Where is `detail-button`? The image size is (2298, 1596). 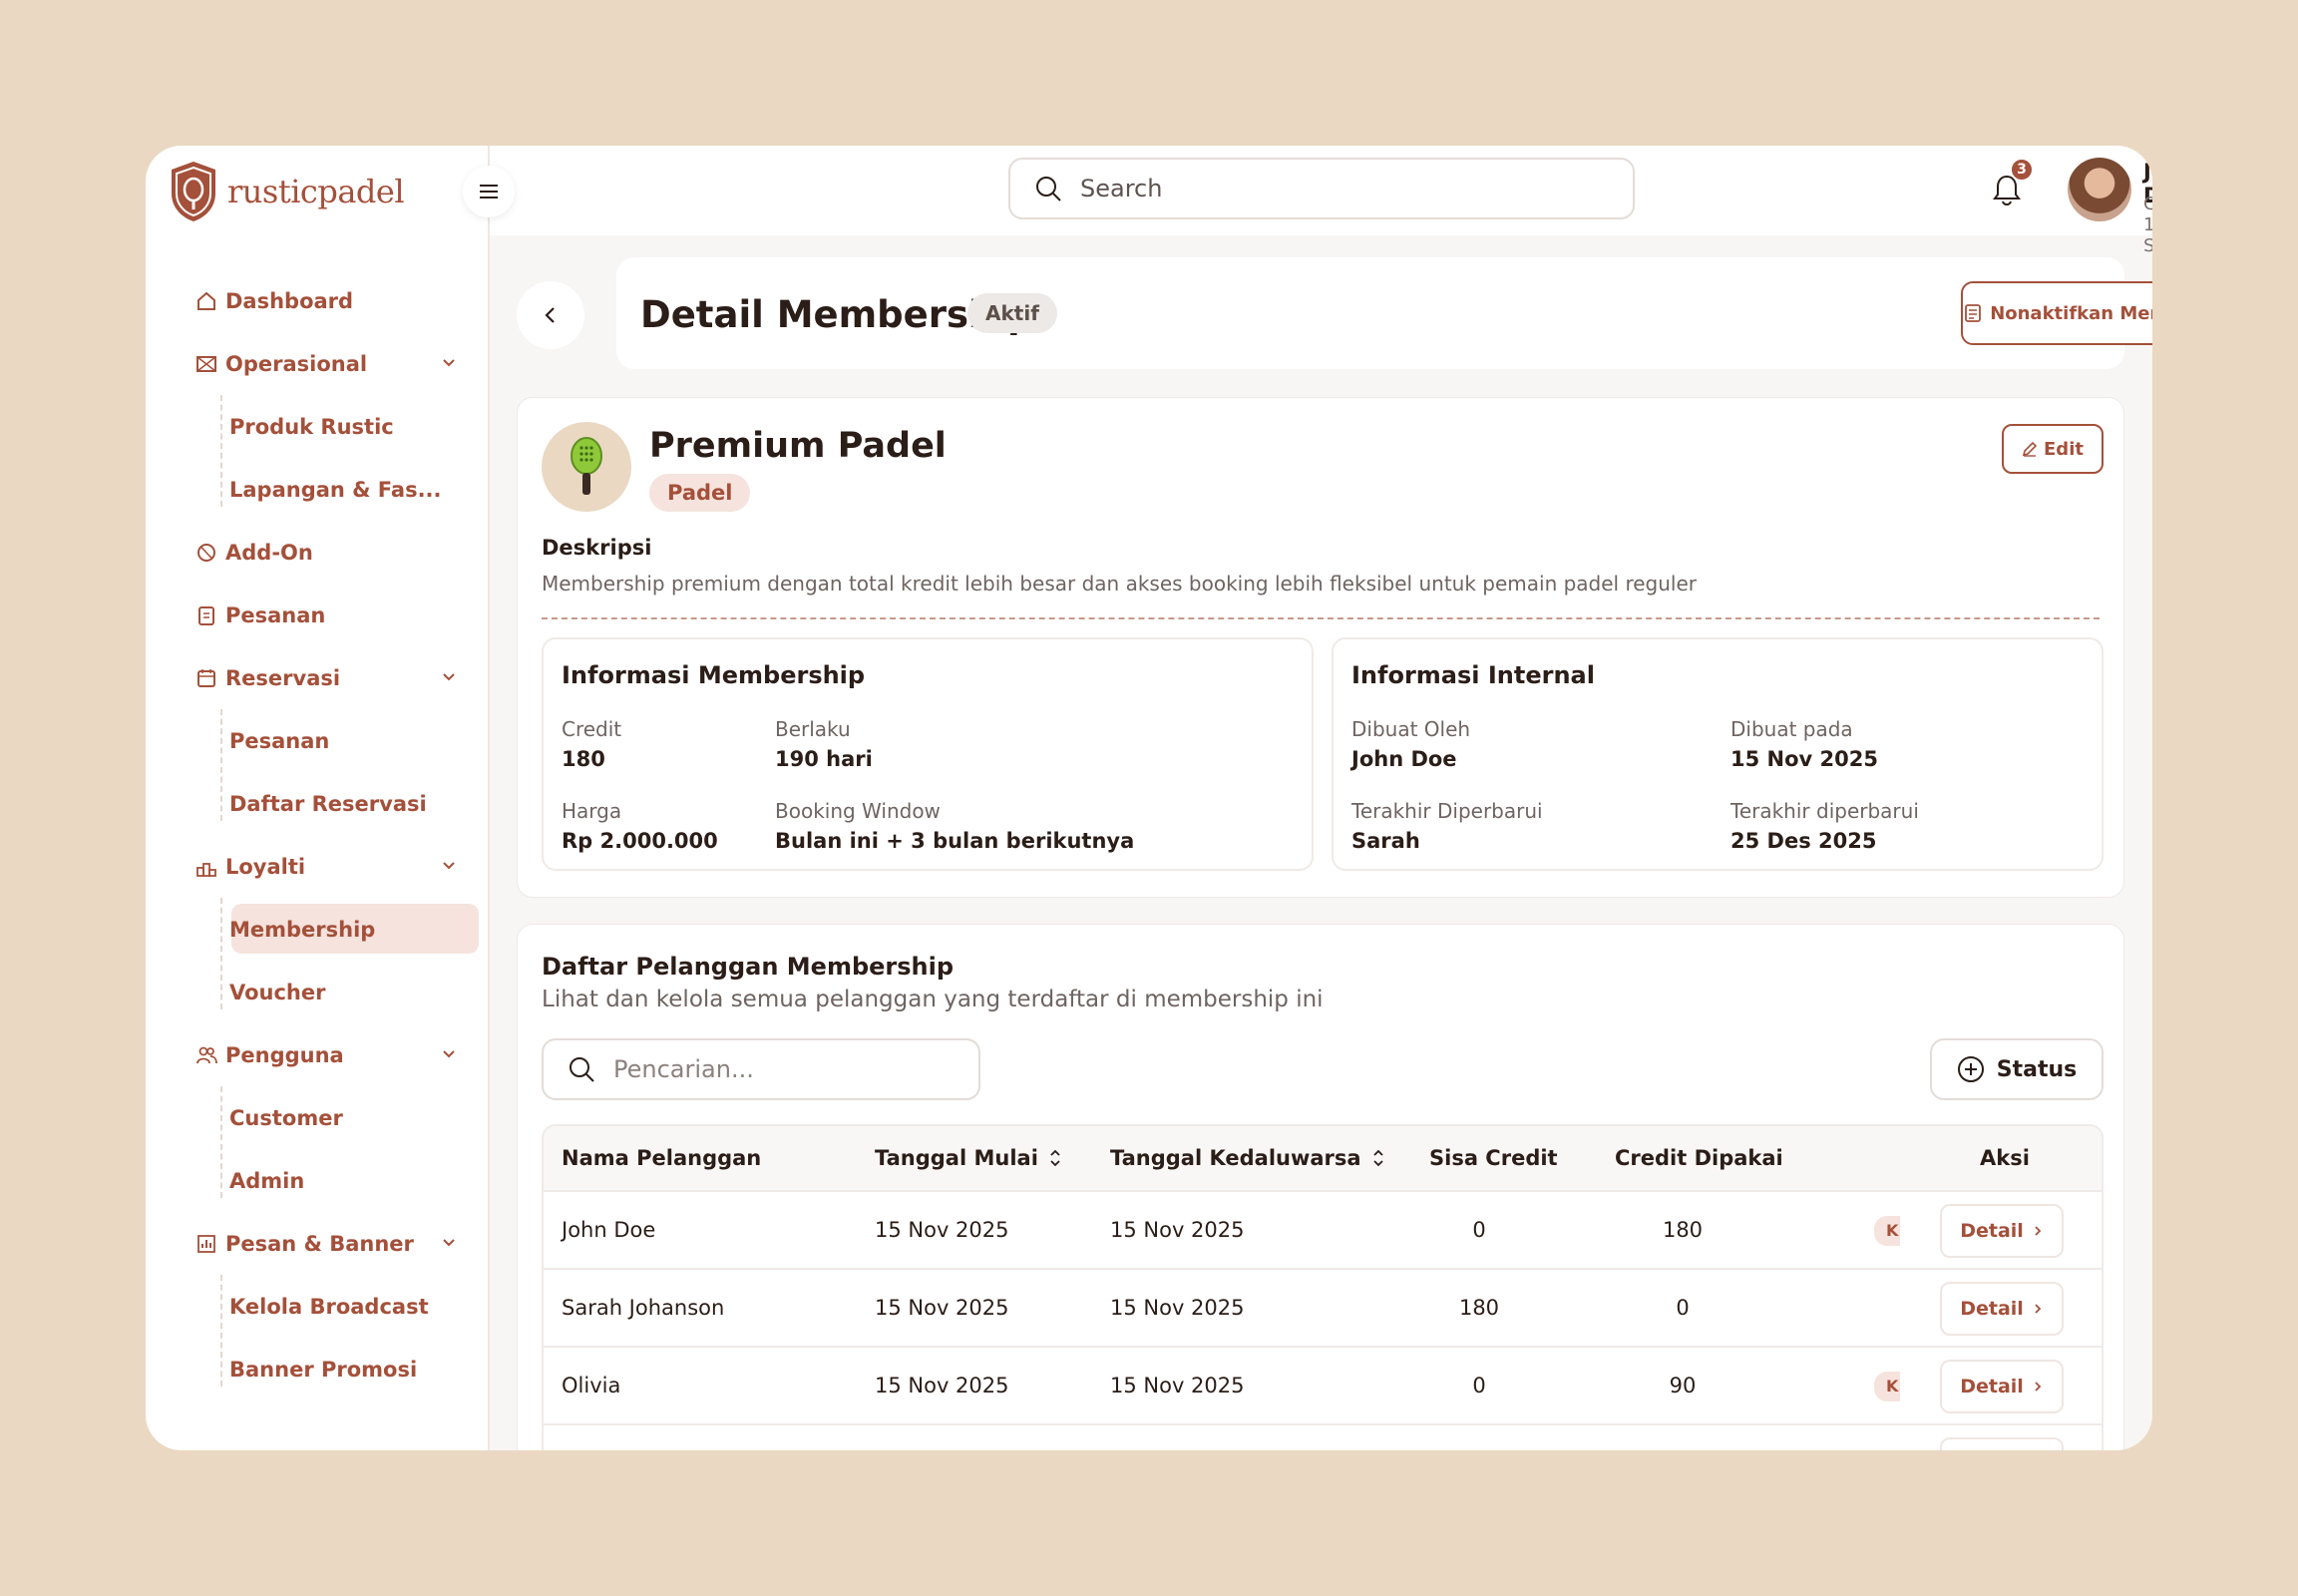 detail-button is located at coordinates (2002, 1443).